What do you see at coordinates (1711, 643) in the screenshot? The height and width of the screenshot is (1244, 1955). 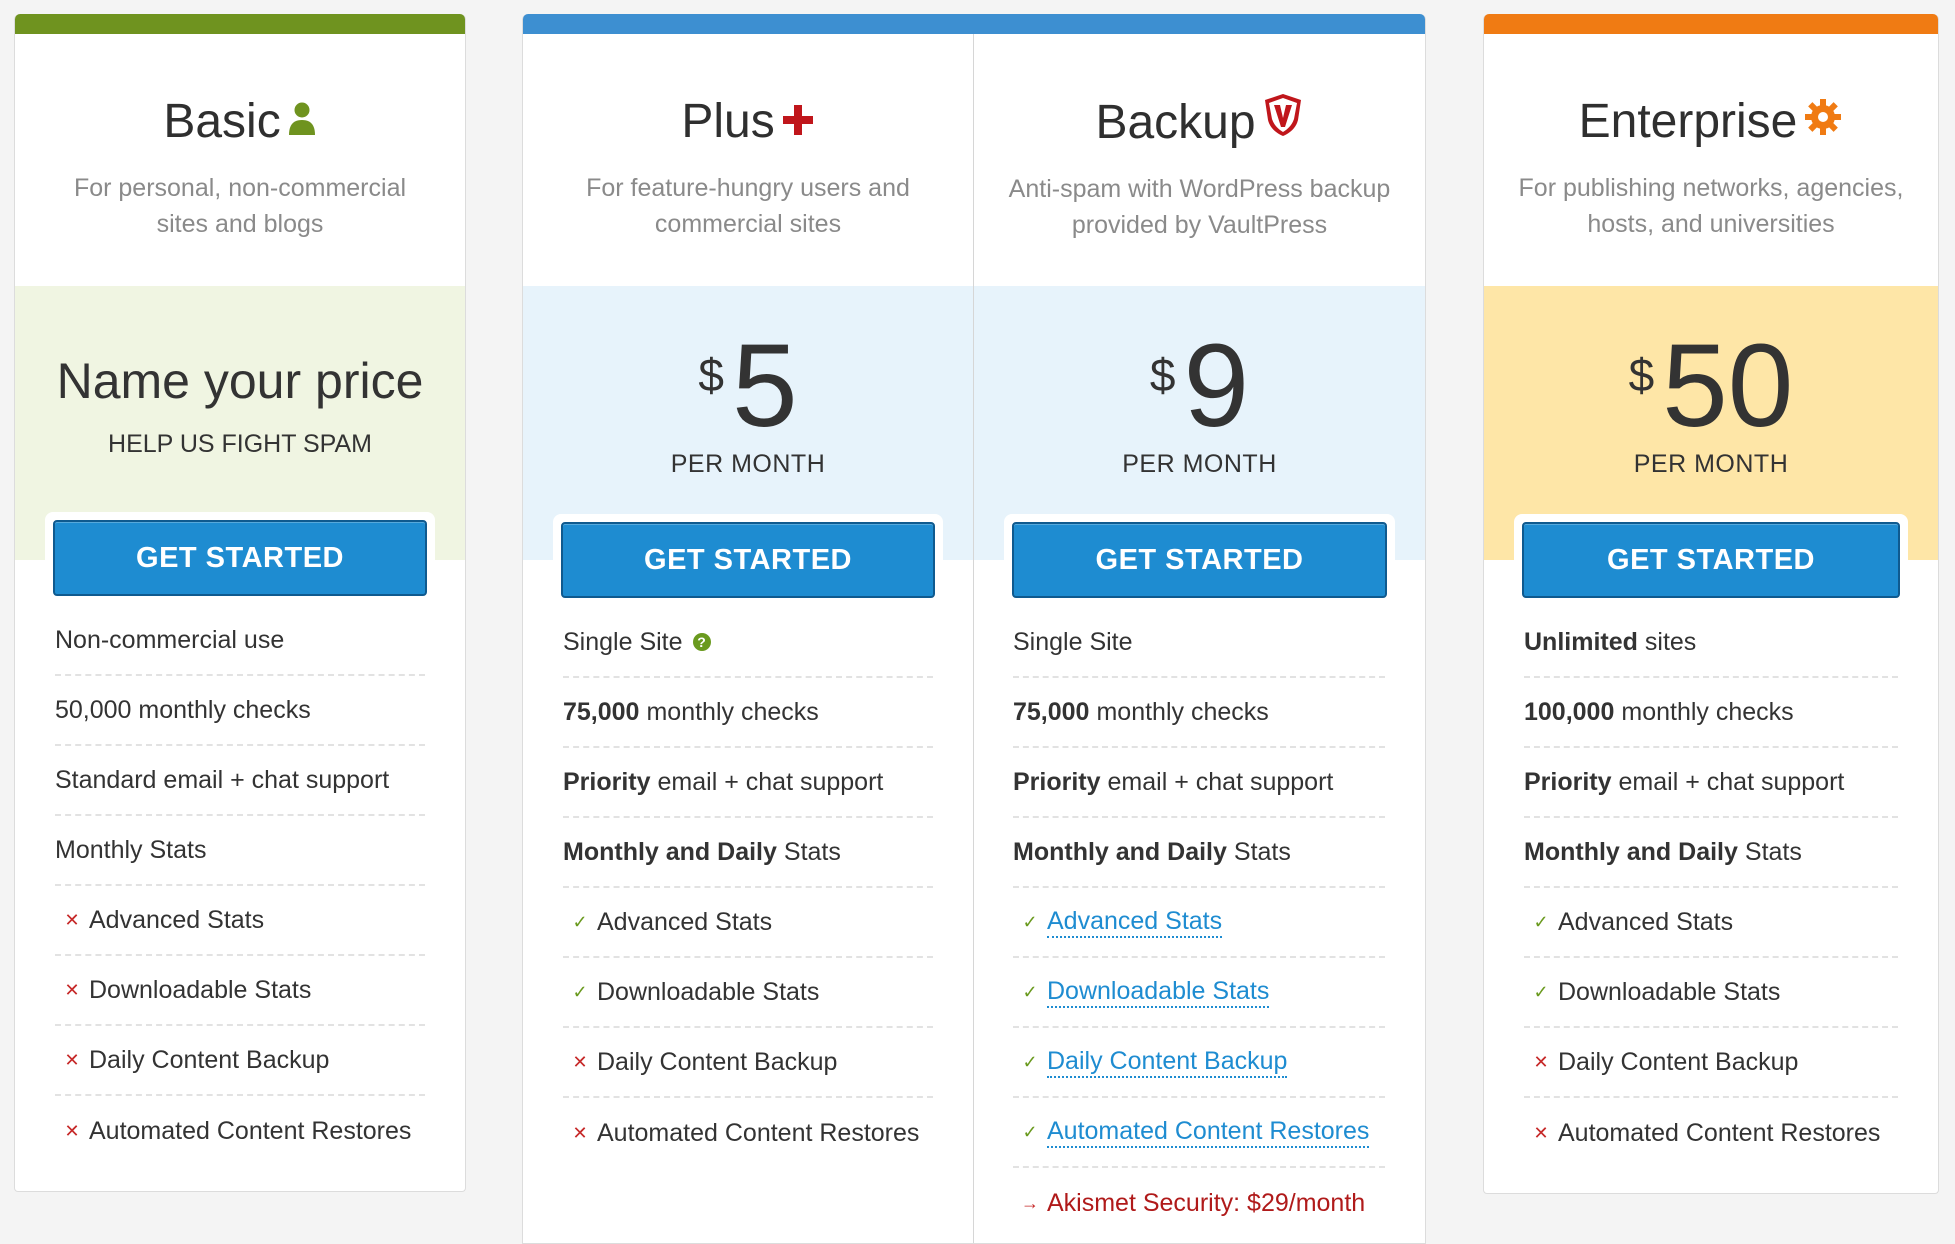 I see `feature-item: Unlimited sites` at bounding box center [1711, 643].